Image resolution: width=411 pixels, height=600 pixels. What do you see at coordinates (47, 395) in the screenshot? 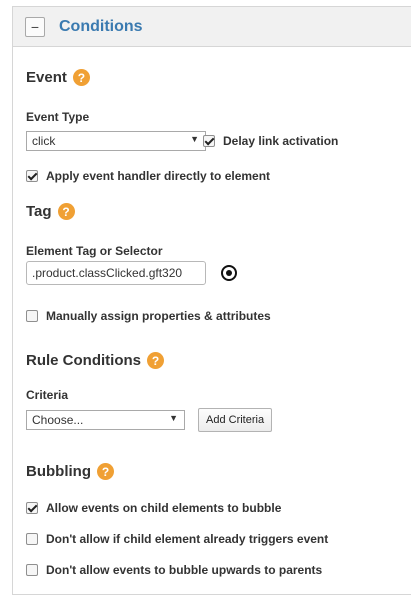
I see `criteria-label: Criteria` at bounding box center [47, 395].